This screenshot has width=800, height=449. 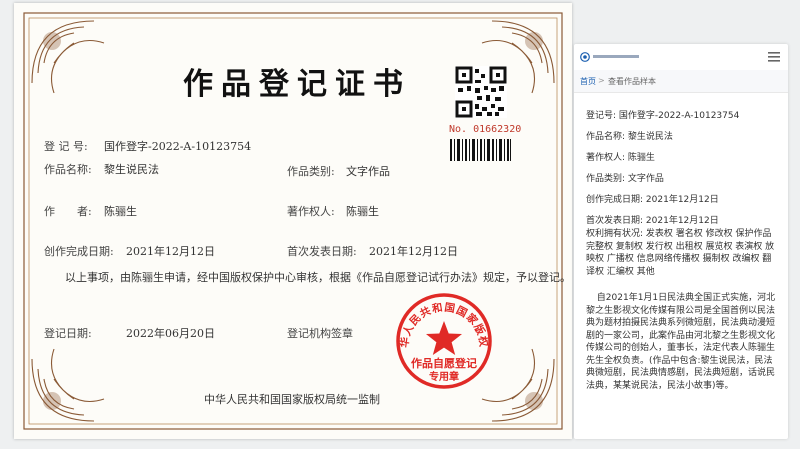 I want to click on owner-label: 著作权人:, so click(x=311, y=211).